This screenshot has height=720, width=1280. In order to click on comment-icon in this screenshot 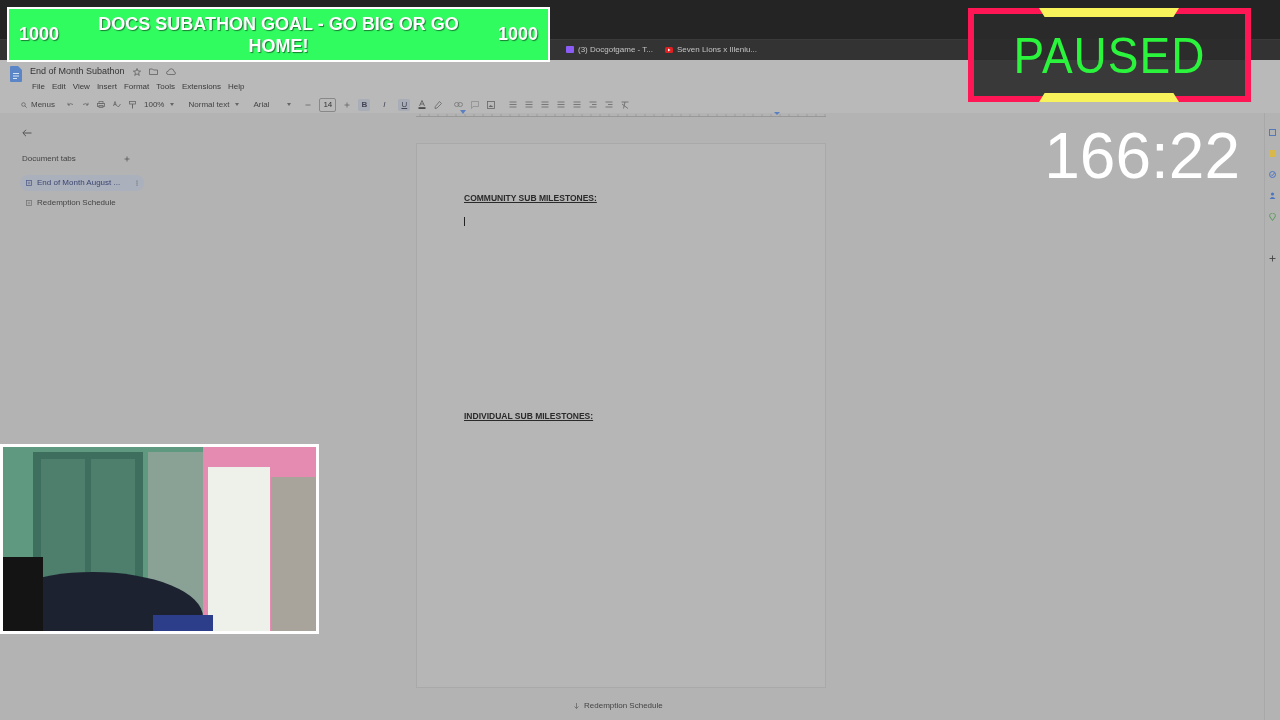, I will do `click(475, 104)`.